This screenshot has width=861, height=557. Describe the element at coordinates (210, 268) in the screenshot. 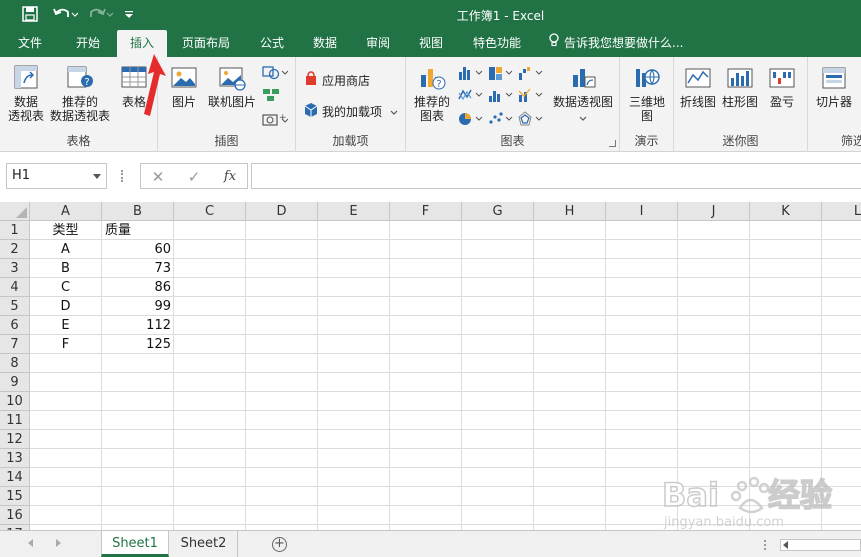

I see `cell-c3` at that location.